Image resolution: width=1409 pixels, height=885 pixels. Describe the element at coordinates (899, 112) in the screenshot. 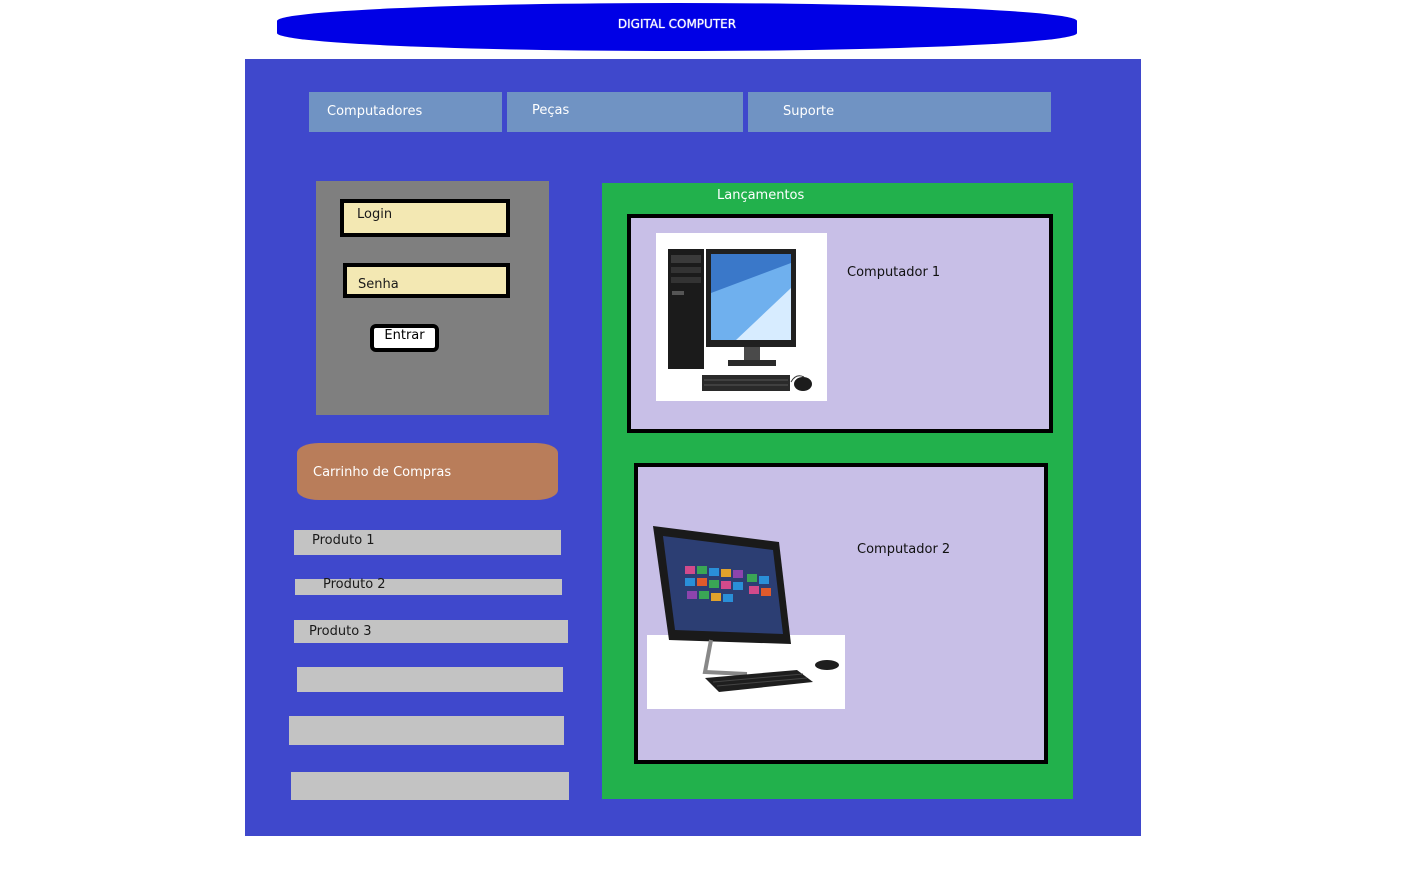

I see `nav-support: Suporte` at that location.